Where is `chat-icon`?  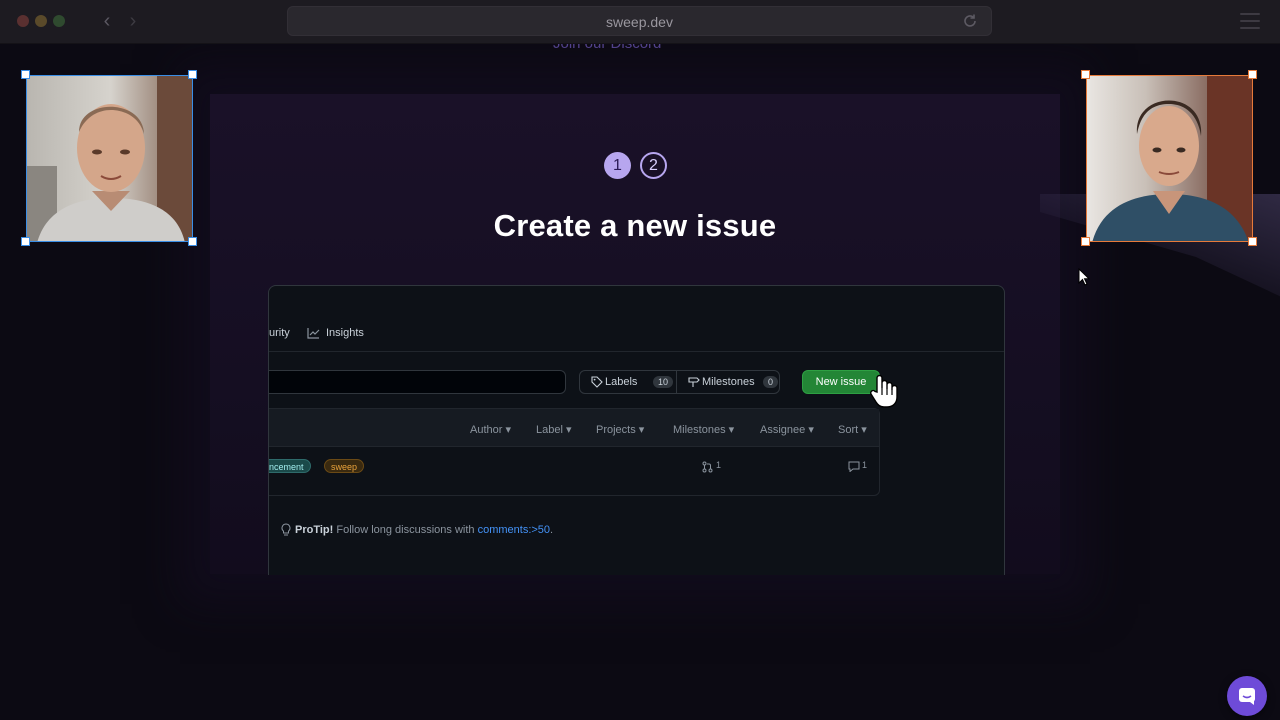
chat-icon is located at coordinates (1247, 696).